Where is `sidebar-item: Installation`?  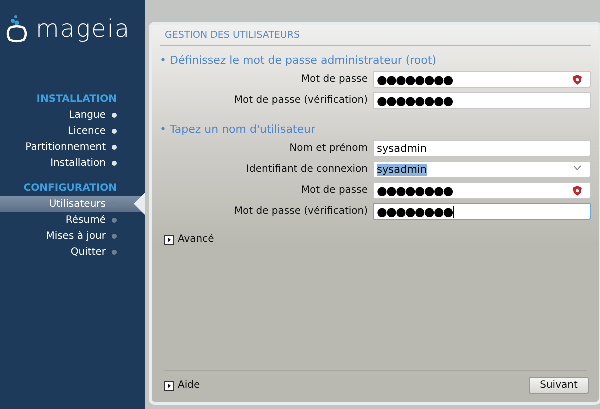 sidebar-item: Installation is located at coordinates (72, 163).